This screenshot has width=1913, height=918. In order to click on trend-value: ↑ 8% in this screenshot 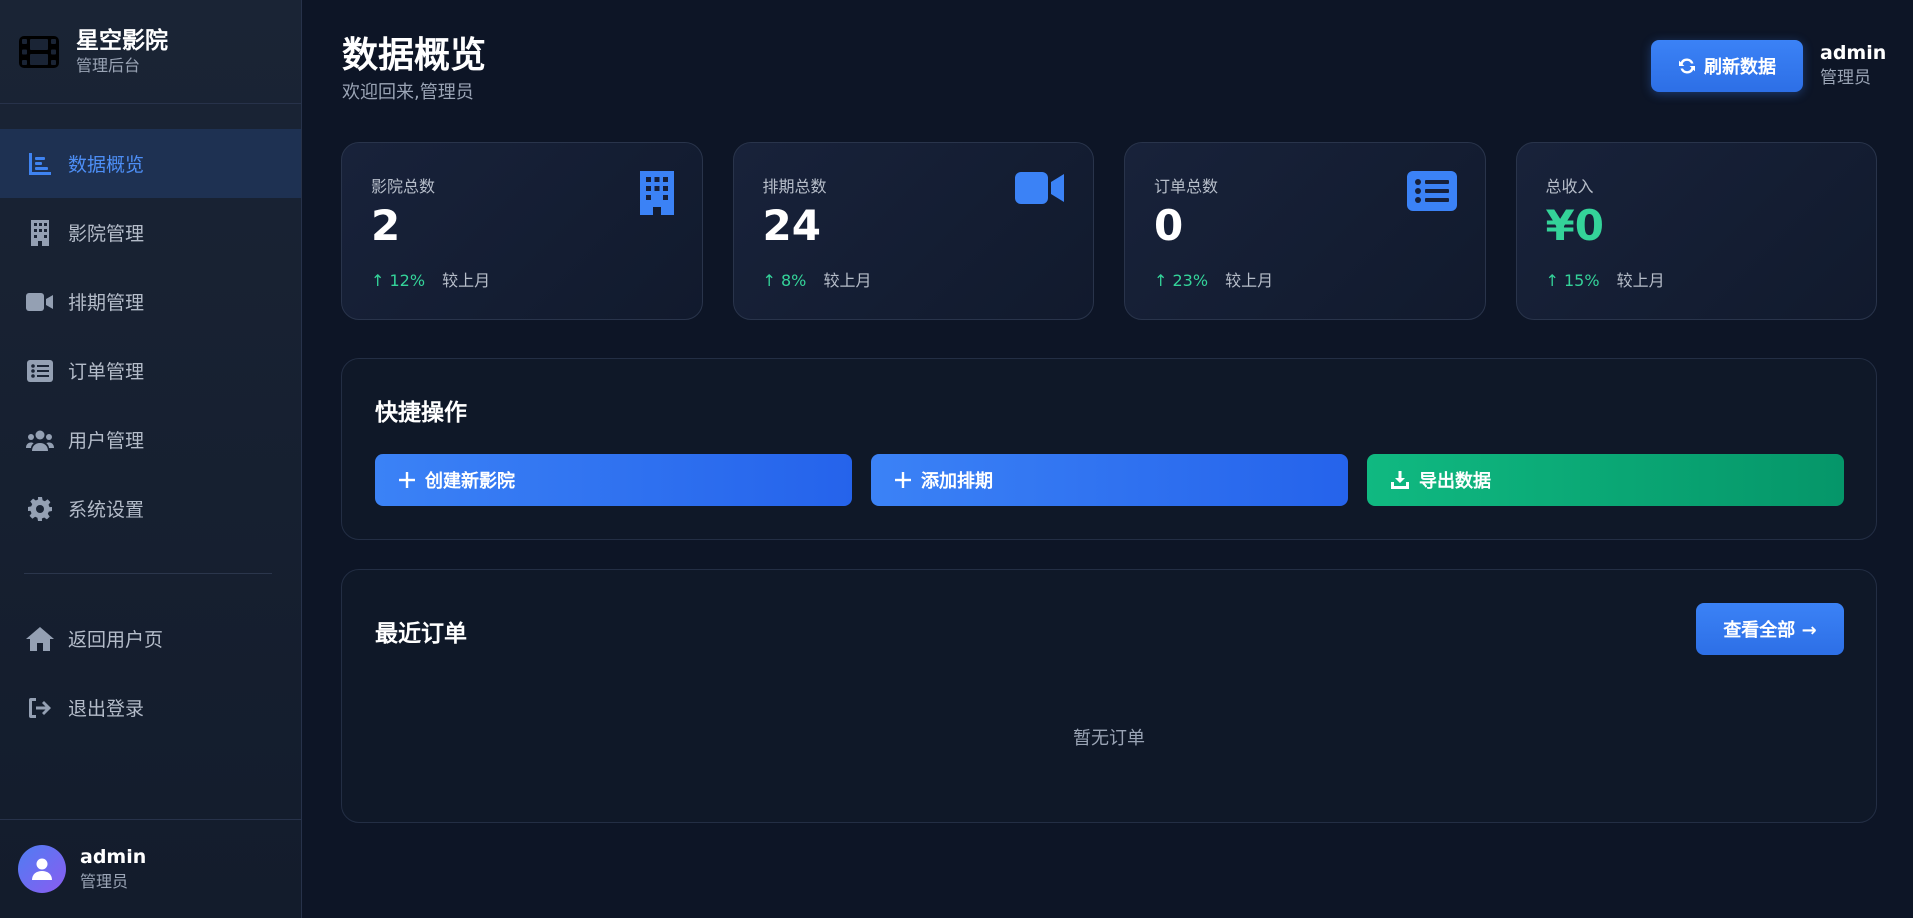, I will do `click(784, 280)`.